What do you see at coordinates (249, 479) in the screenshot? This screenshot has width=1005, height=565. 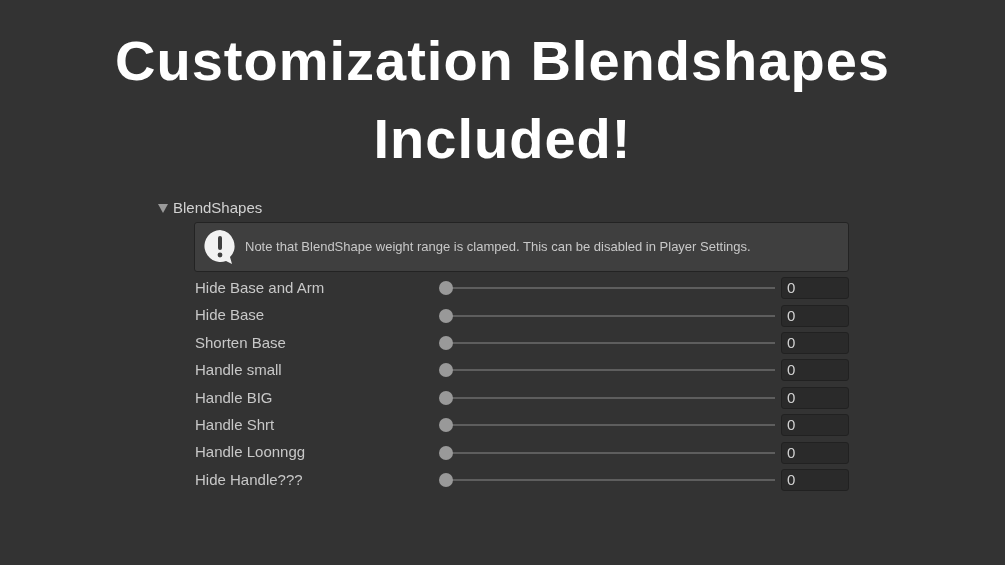 I see `slider-label: Hide Handle???` at bounding box center [249, 479].